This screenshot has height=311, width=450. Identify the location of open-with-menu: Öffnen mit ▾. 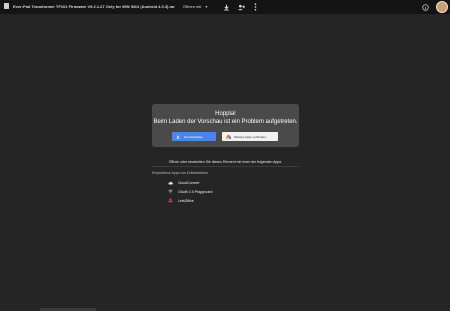
(195, 6).